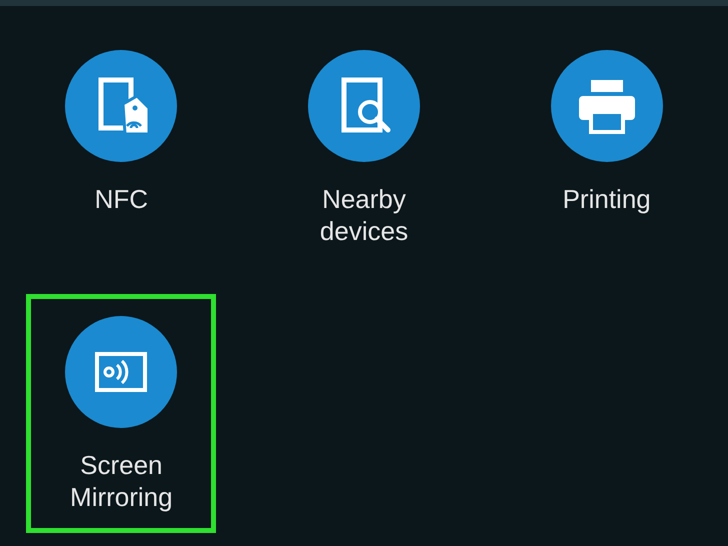 The width and height of the screenshot is (728, 546). Describe the element at coordinates (121, 372) in the screenshot. I see `screen-cast-icon` at that location.